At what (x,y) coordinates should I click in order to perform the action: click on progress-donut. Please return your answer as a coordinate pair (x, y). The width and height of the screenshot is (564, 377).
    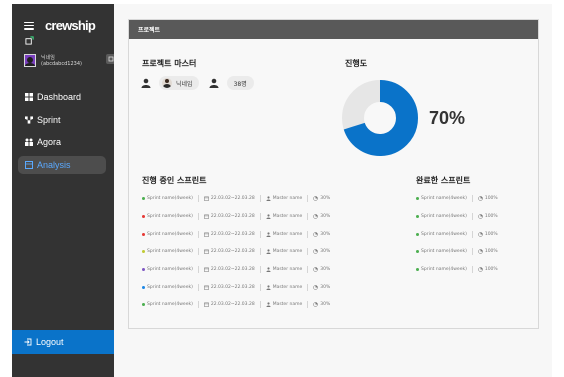
    Looking at the image, I should click on (380, 118).